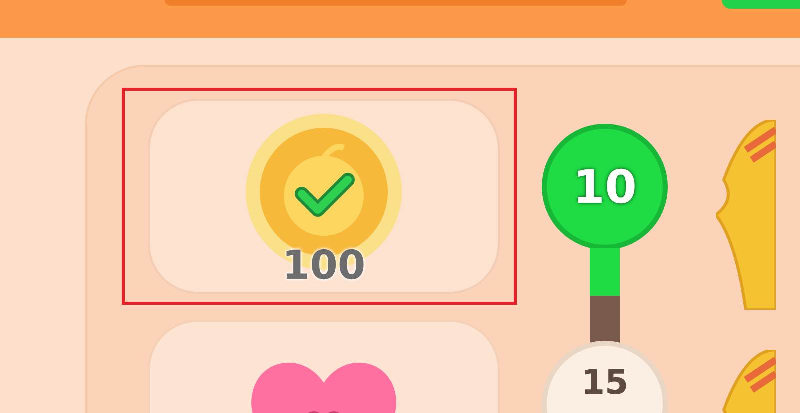 The width and height of the screenshot is (800, 413). I want to click on milestone-number: 15, so click(605, 383).